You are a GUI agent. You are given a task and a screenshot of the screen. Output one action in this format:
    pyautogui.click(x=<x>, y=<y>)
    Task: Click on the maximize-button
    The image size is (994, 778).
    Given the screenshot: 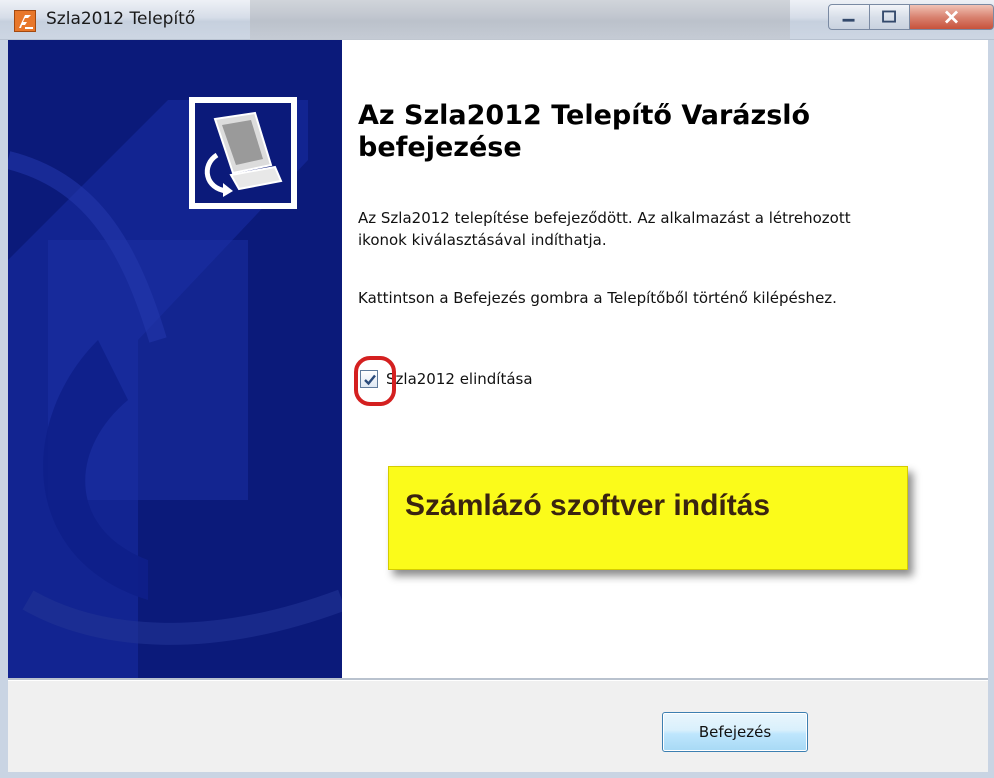 What is the action you would take?
    pyautogui.click(x=890, y=17)
    